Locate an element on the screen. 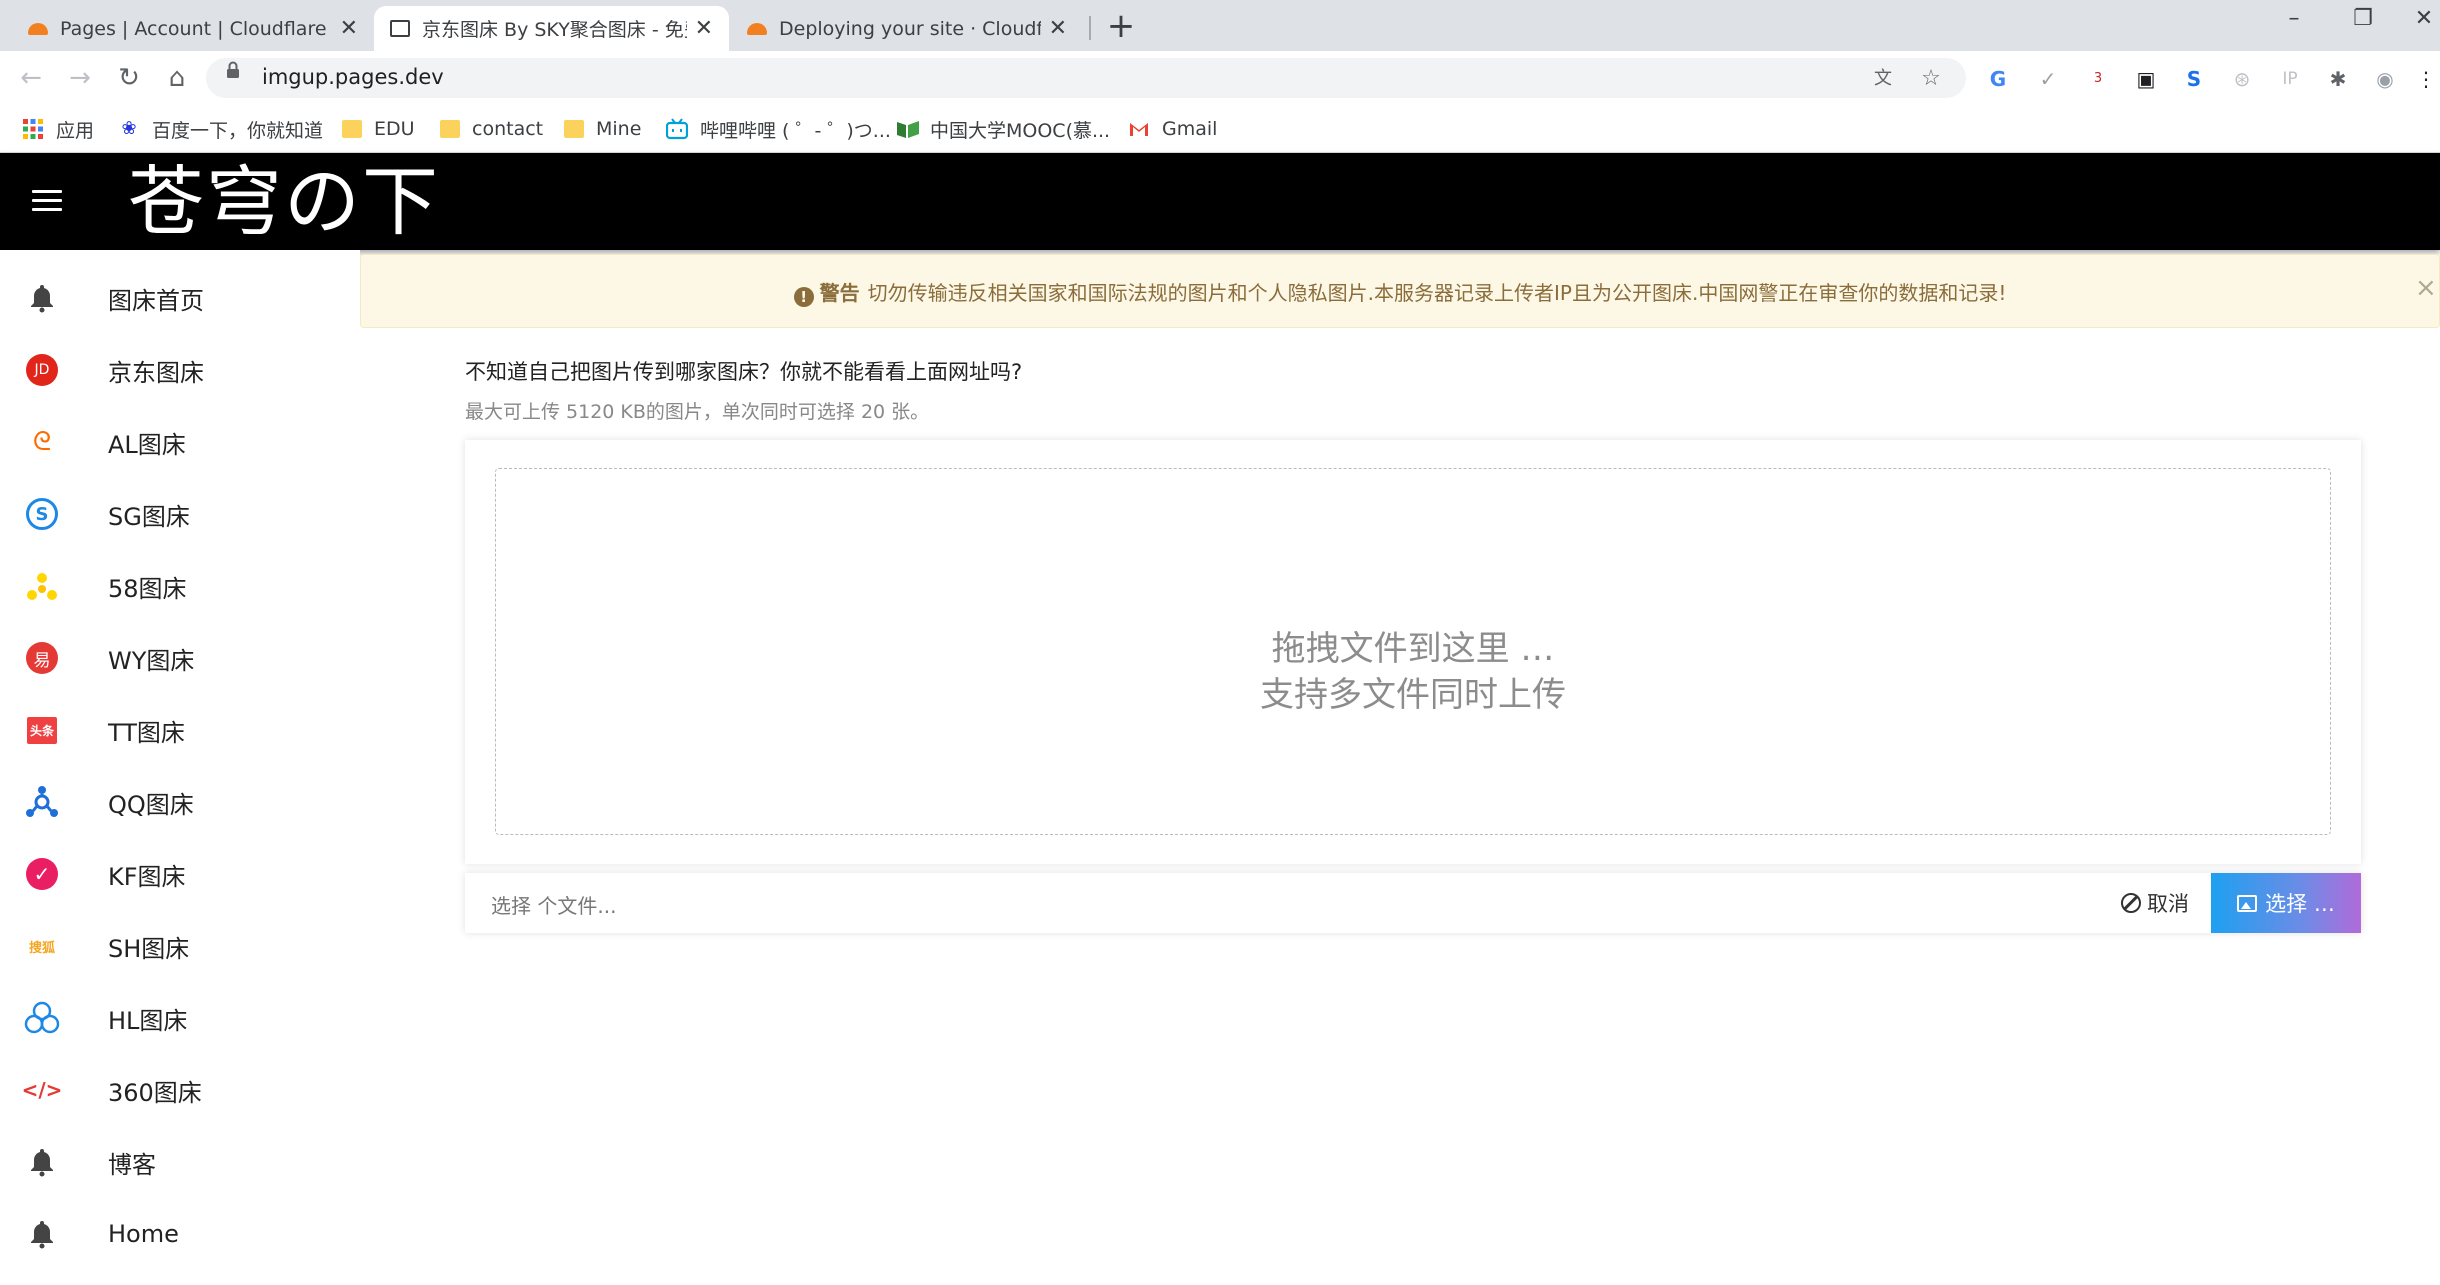  menu-more-icon: ⋮ is located at coordinates (2426, 79).